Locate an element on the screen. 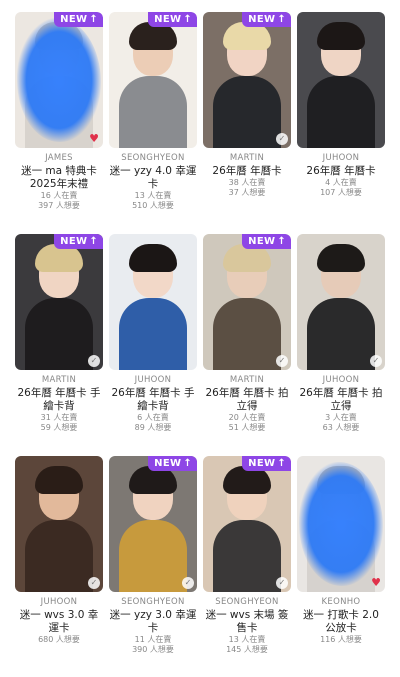 Image resolution: width=400 pixels, height=677 pixels. selling-count: 31 人在賣 is located at coordinates (59, 417).